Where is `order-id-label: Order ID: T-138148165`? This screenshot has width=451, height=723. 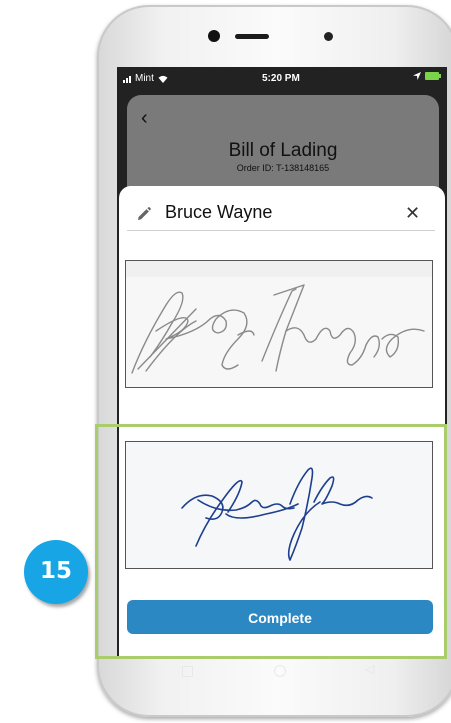
order-id-label: Order ID: T-138148165 is located at coordinates (283, 168).